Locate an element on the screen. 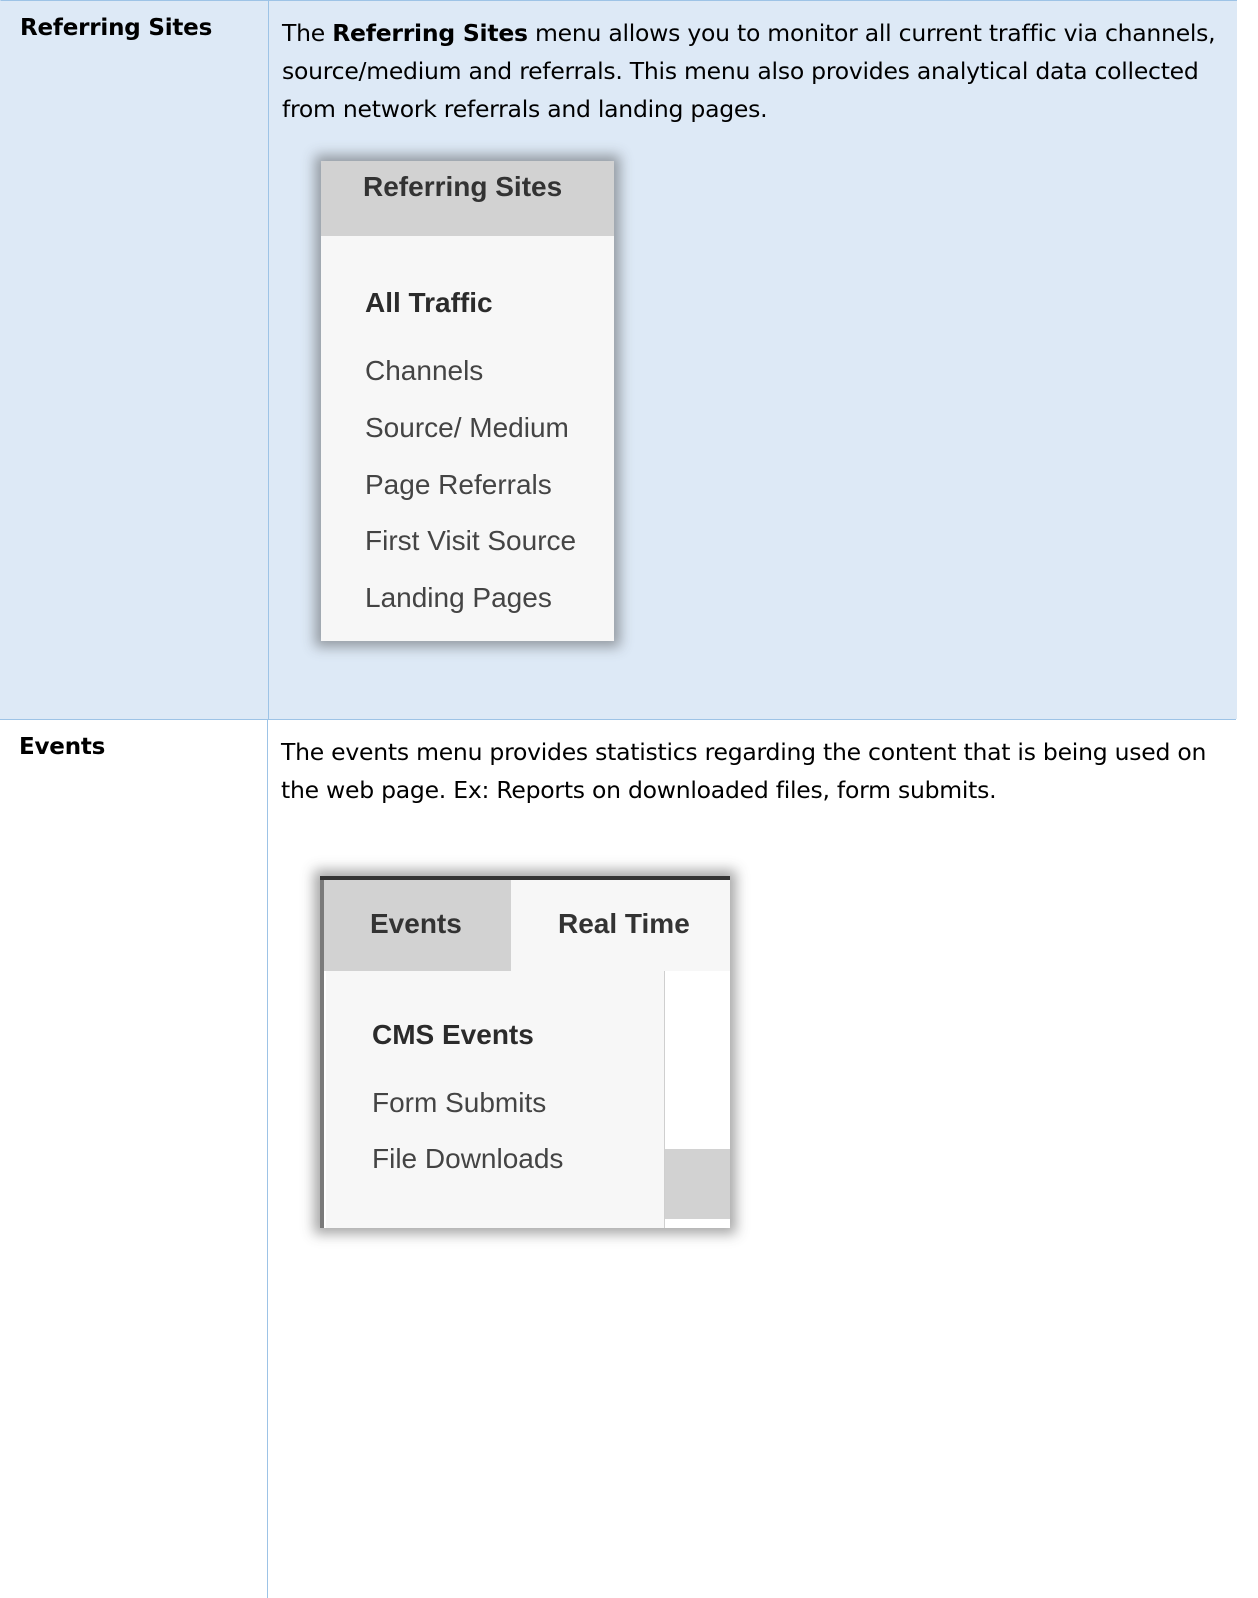  menu-item-first-visit-source: First Visit Source is located at coordinates (470, 541).